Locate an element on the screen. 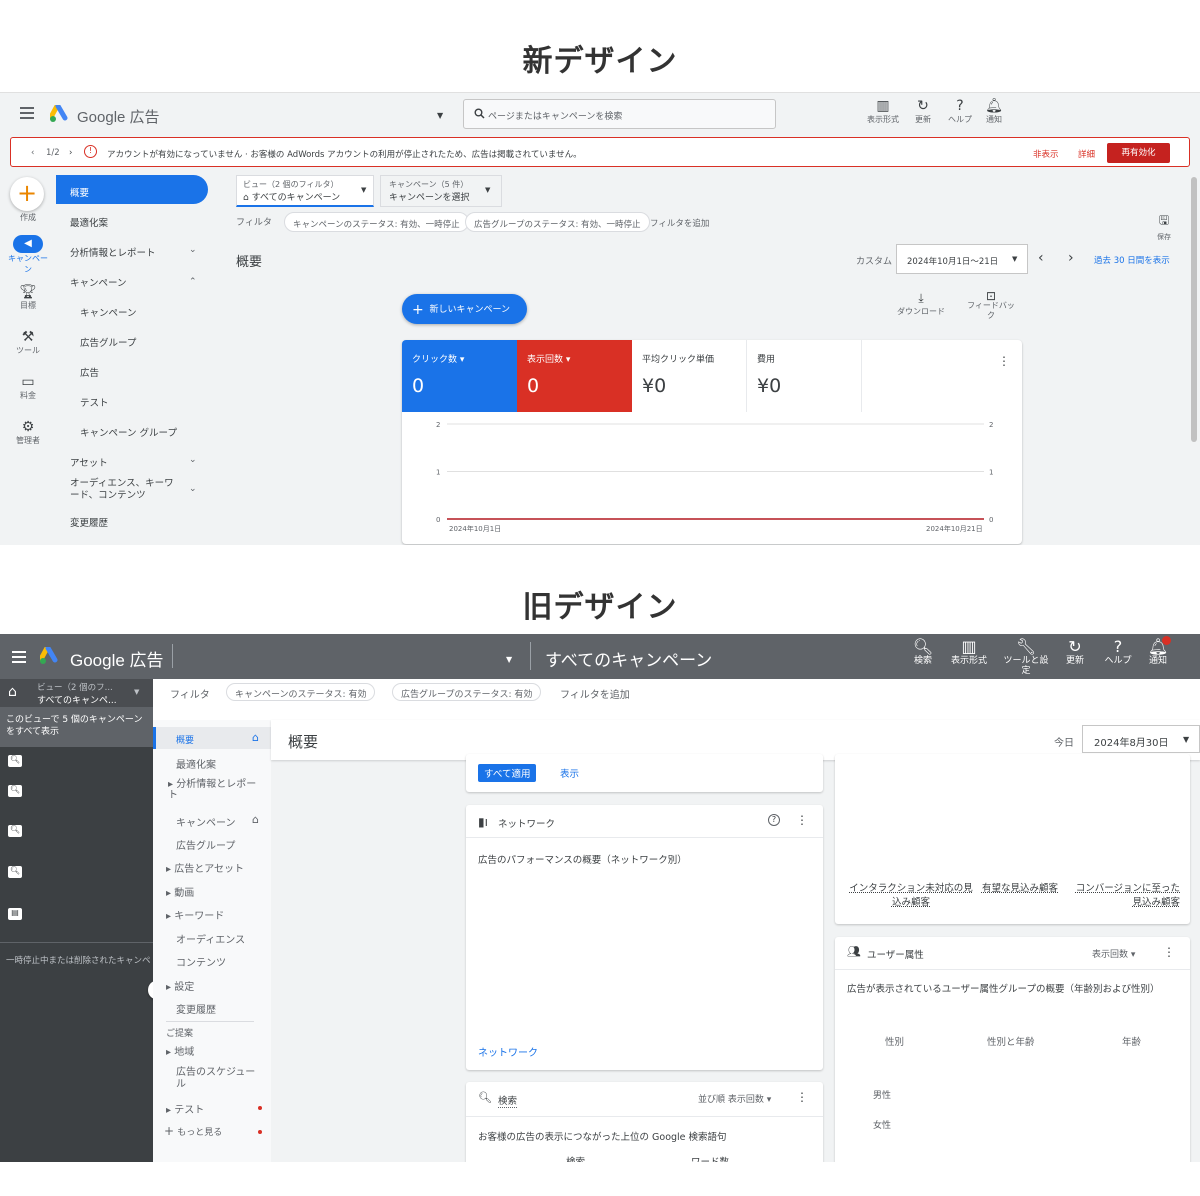  nav-audiences: オーディエンス is located at coordinates (210, 938).